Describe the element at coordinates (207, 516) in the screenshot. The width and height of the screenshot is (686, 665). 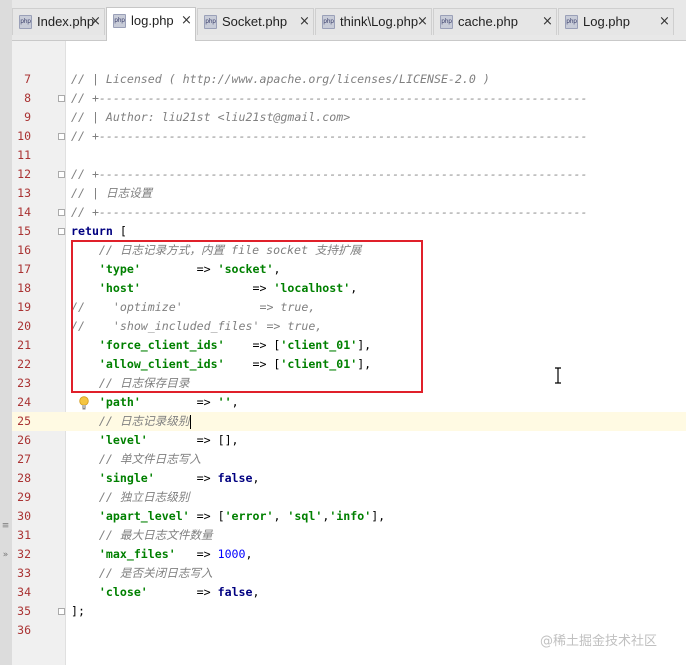
I see `code-token: => [` at that location.